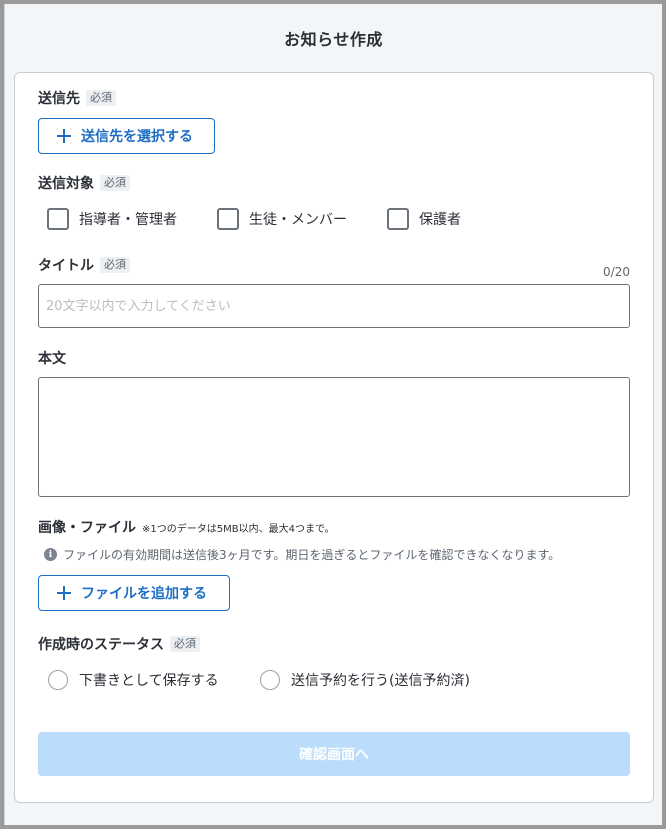 The width and height of the screenshot is (666, 829). I want to click on status-label-row: 作成時のステータス 必須, so click(119, 644).